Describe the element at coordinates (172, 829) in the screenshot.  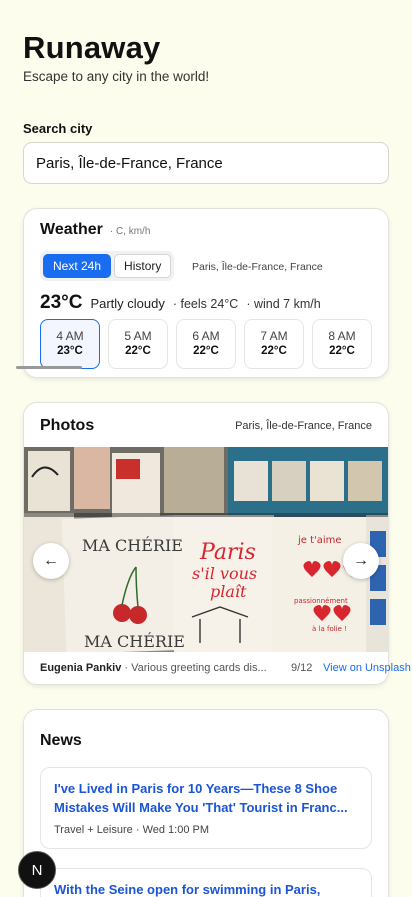
I see `article-time: · Wed 1:00 PM` at that location.